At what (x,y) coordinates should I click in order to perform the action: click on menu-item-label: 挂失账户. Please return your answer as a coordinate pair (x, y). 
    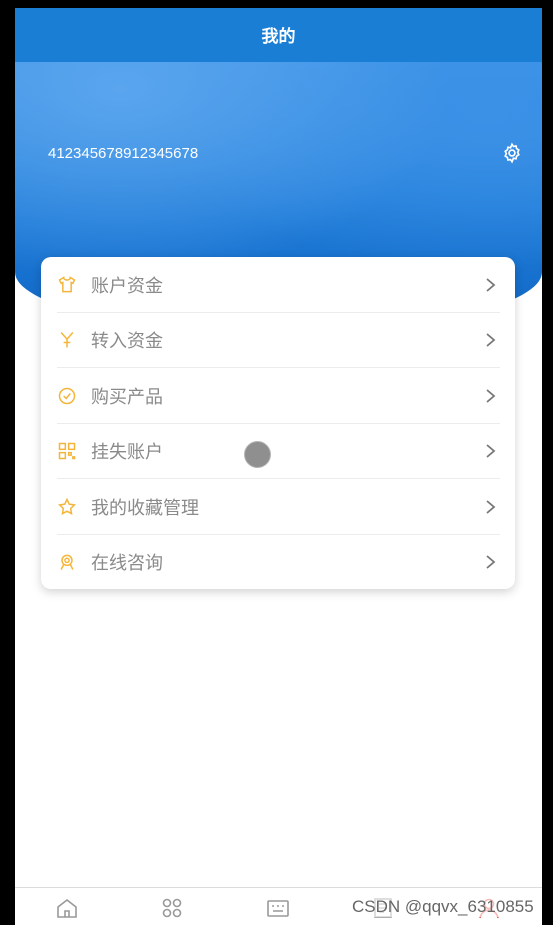
    Looking at the image, I should click on (127, 451).